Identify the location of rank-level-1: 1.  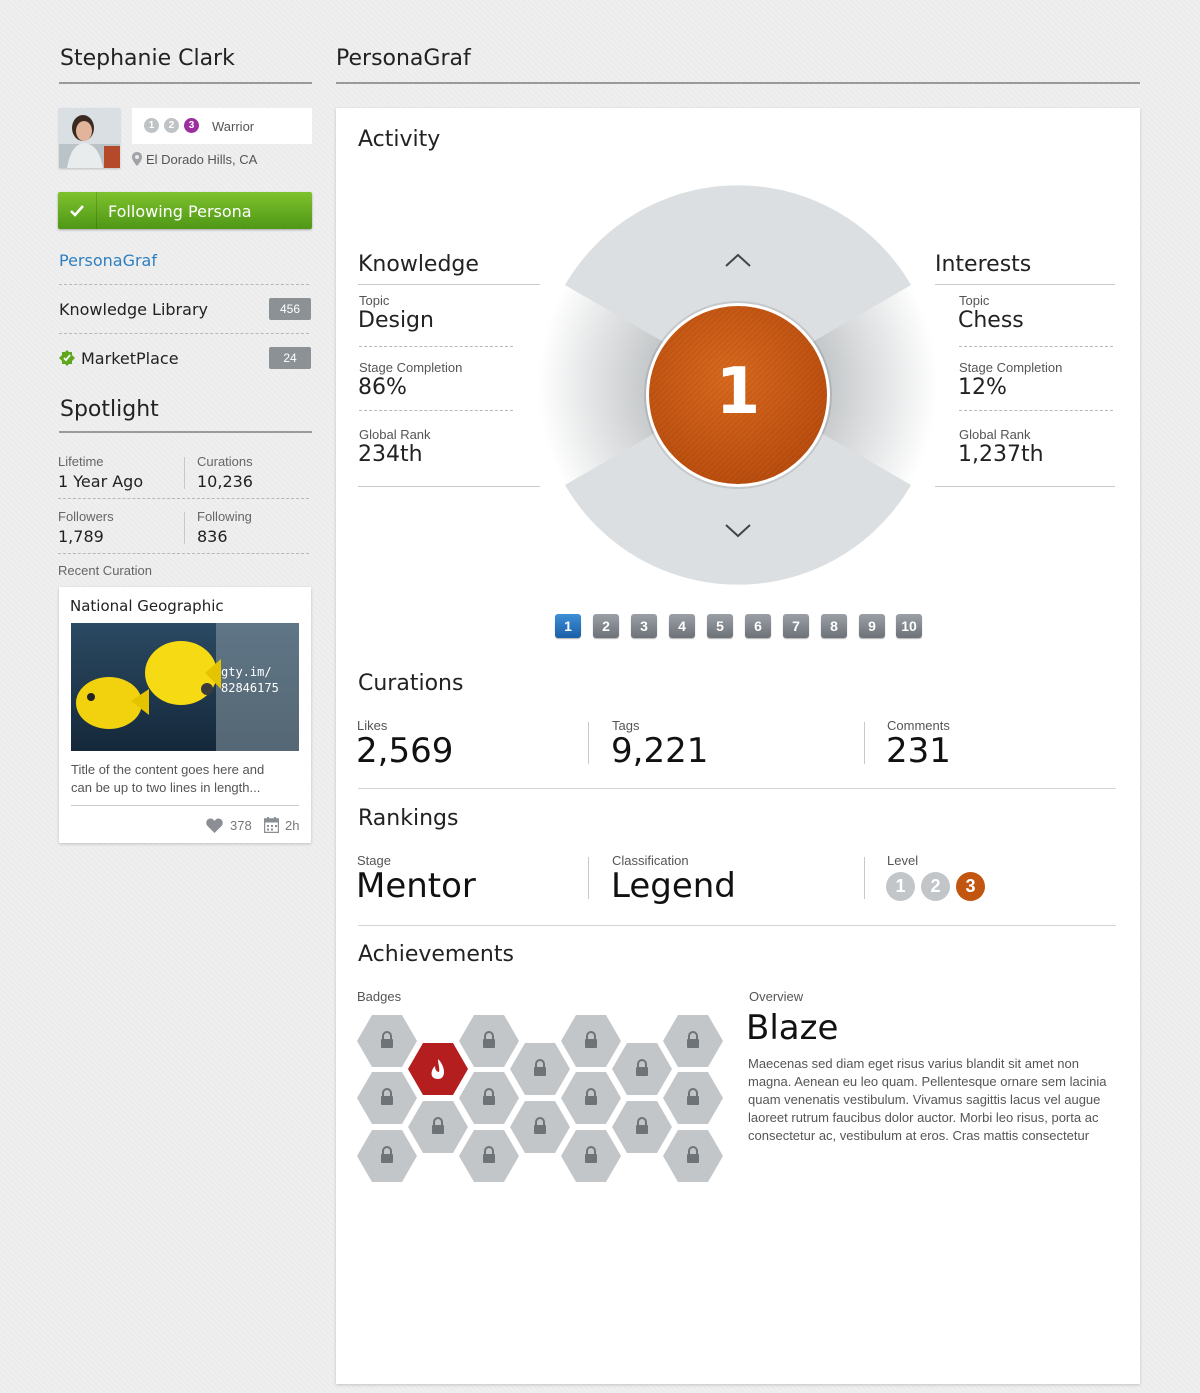
(900, 886).